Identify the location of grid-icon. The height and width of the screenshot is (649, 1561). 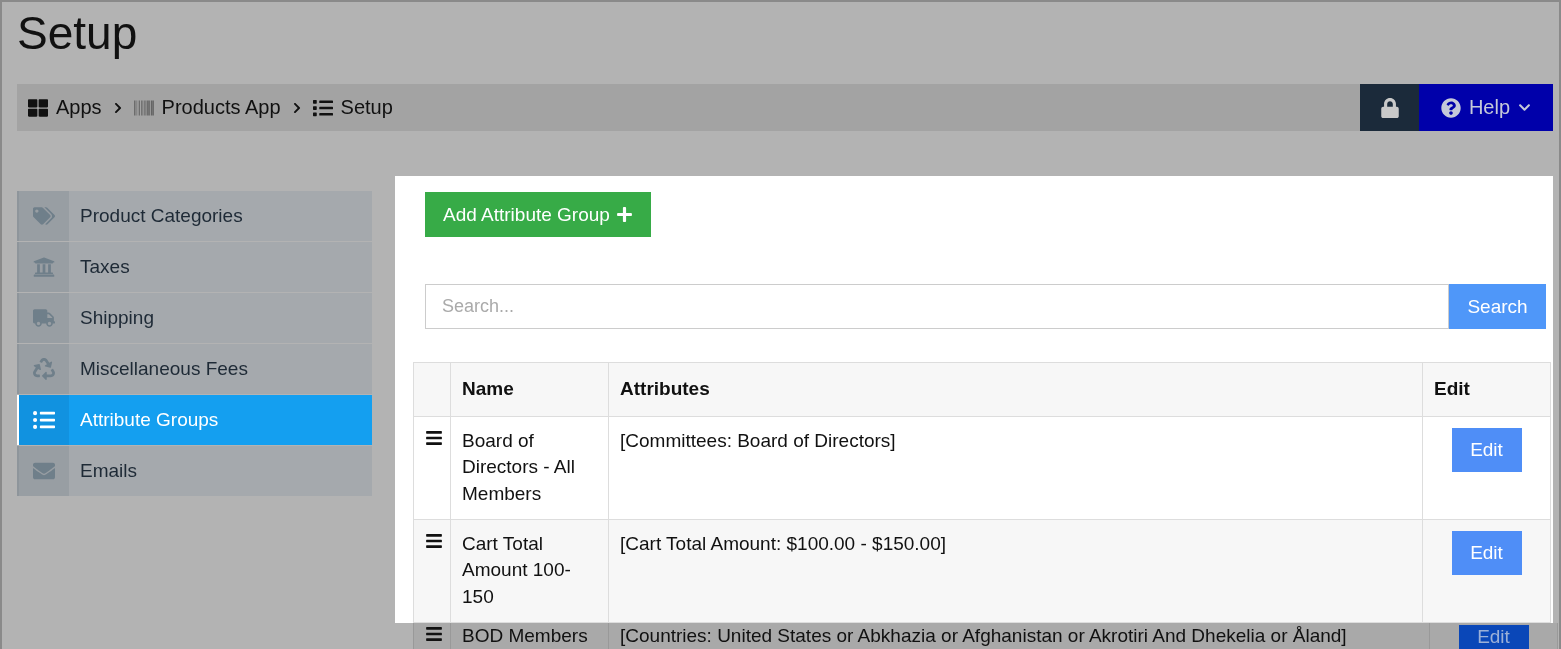
(38, 107).